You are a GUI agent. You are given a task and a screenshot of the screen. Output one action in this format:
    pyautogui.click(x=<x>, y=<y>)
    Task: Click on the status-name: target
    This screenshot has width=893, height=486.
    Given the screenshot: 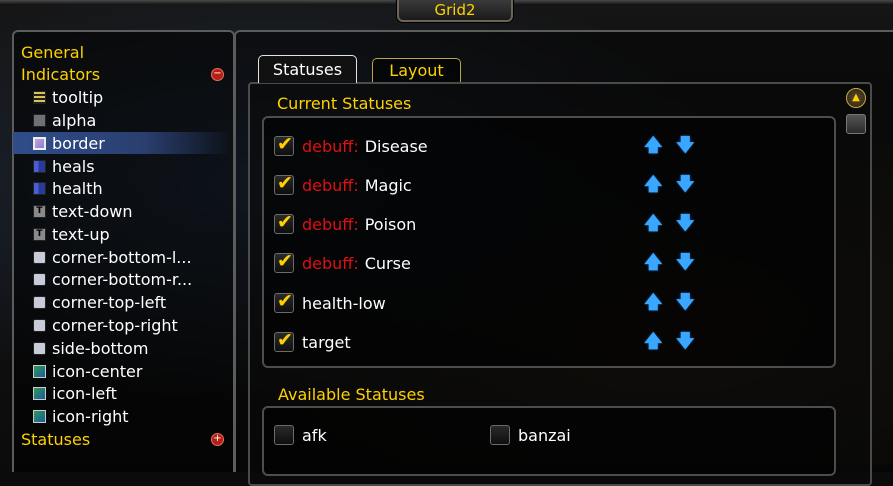 What is the action you would take?
    pyautogui.click(x=326, y=342)
    